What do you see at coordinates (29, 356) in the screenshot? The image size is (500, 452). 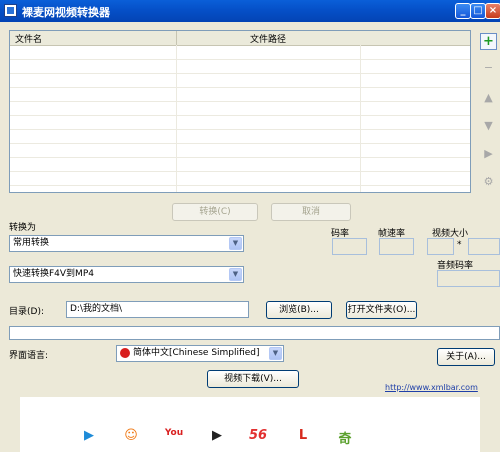 I see `language-label: 界面语言:` at bounding box center [29, 356].